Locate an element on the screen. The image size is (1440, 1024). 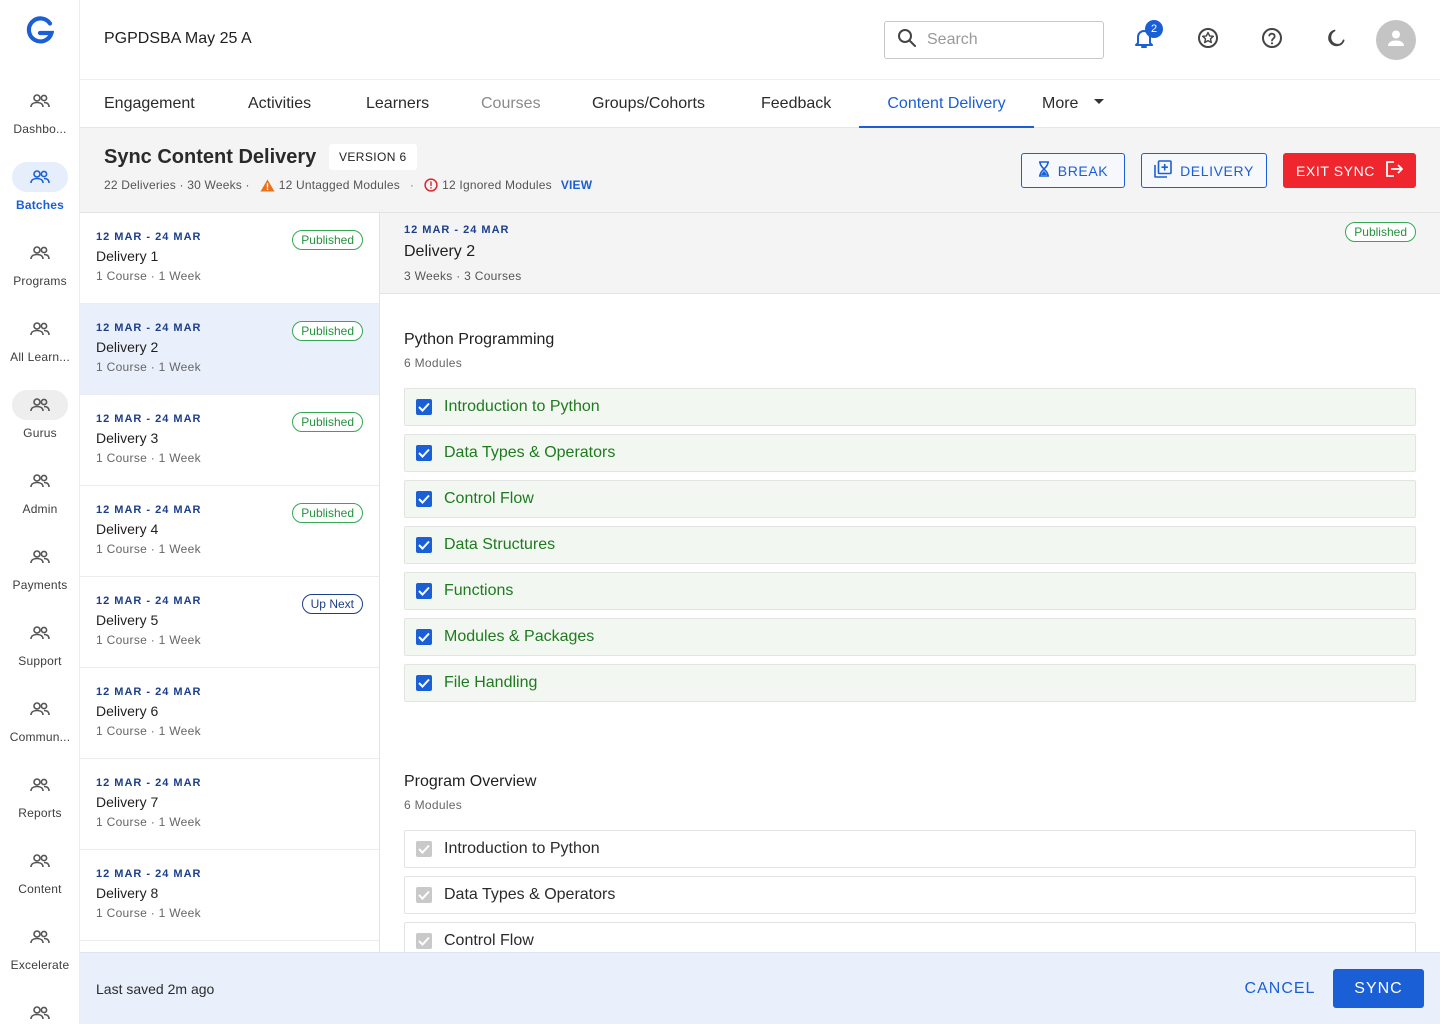
tab-activities: Activities is located at coordinates (279, 104).